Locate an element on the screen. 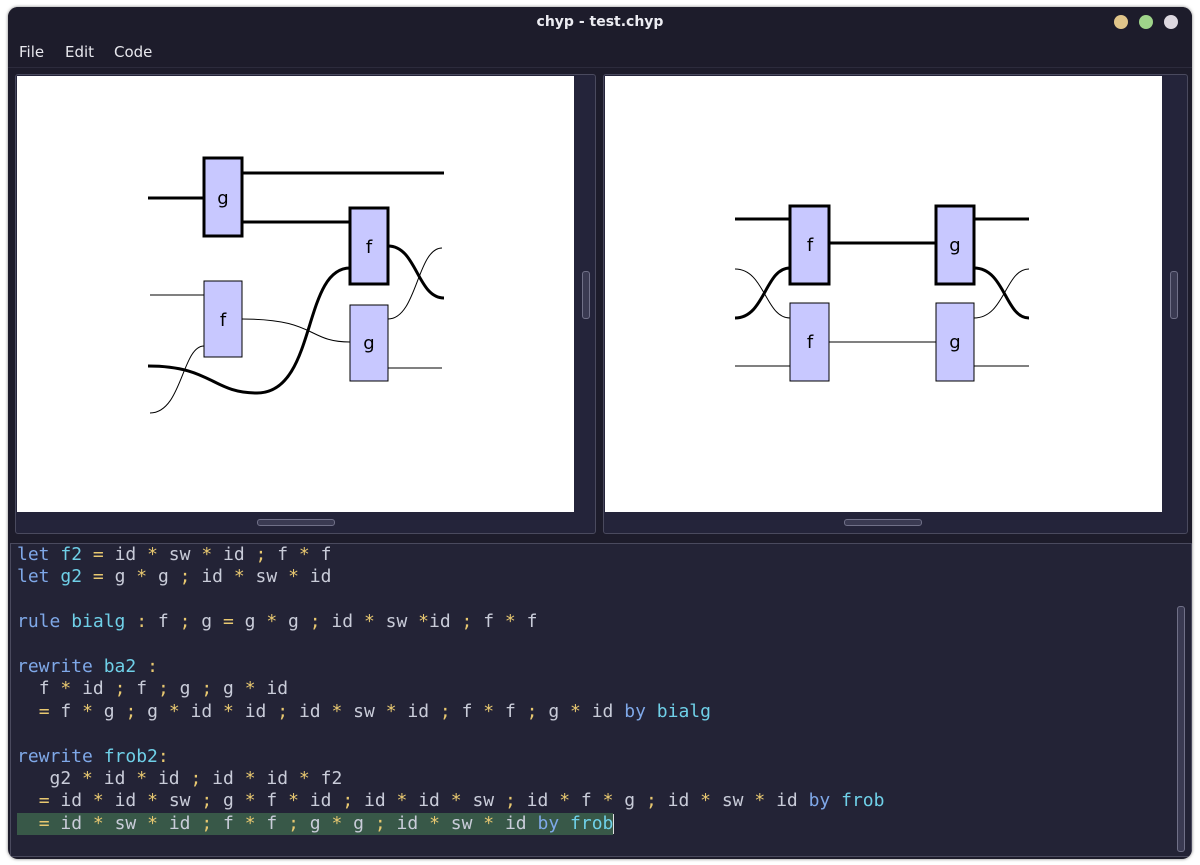  code-line: rewrite frob2: is located at coordinates (450, 757).